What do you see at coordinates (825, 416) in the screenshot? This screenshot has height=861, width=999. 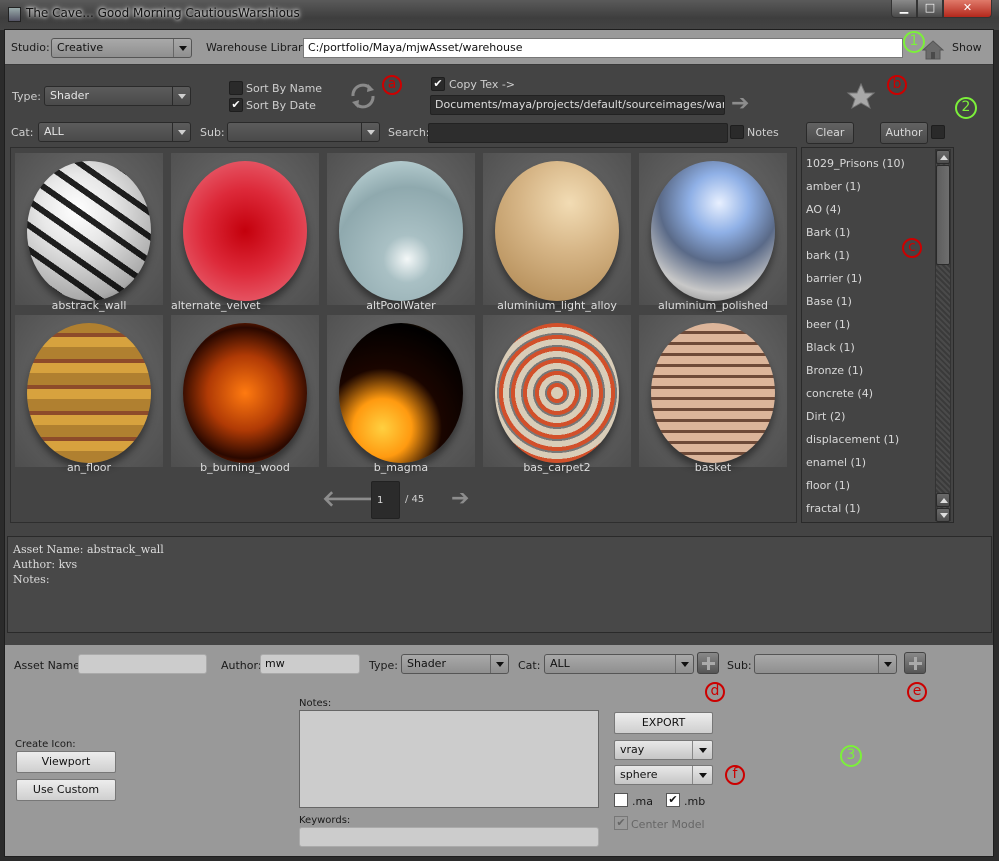 I see `category-item: Dirt (2)` at bounding box center [825, 416].